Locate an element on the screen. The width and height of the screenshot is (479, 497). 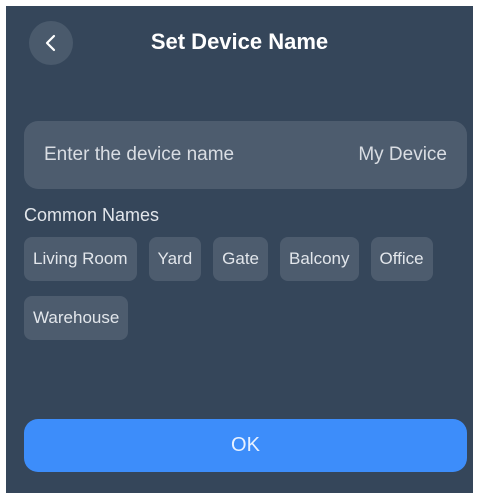
common-names-label: Common Names is located at coordinates (92, 215).